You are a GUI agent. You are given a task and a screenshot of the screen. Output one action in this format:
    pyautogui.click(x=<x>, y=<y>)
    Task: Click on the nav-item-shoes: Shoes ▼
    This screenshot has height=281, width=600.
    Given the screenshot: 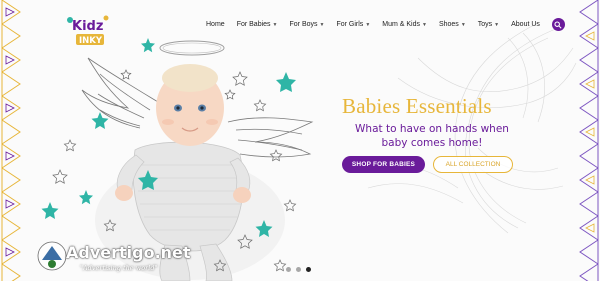 What is the action you would take?
    pyautogui.click(x=452, y=24)
    